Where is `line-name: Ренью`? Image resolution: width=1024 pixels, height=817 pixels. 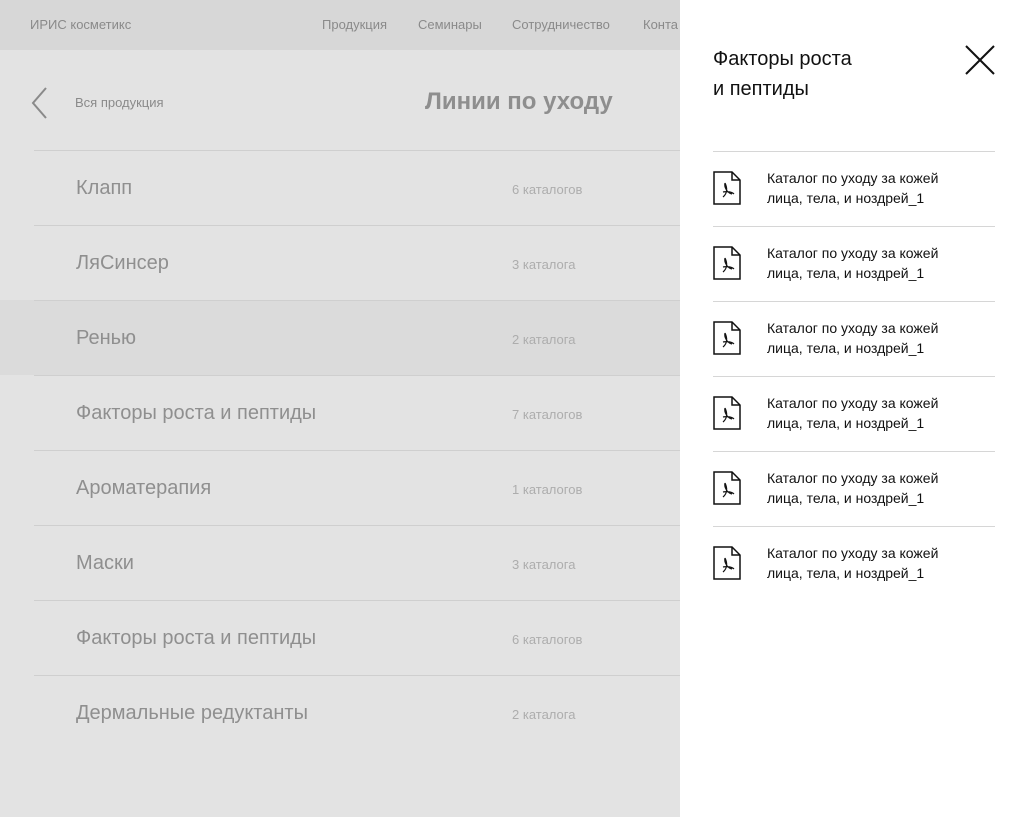 line-name: Ренью is located at coordinates (106, 338).